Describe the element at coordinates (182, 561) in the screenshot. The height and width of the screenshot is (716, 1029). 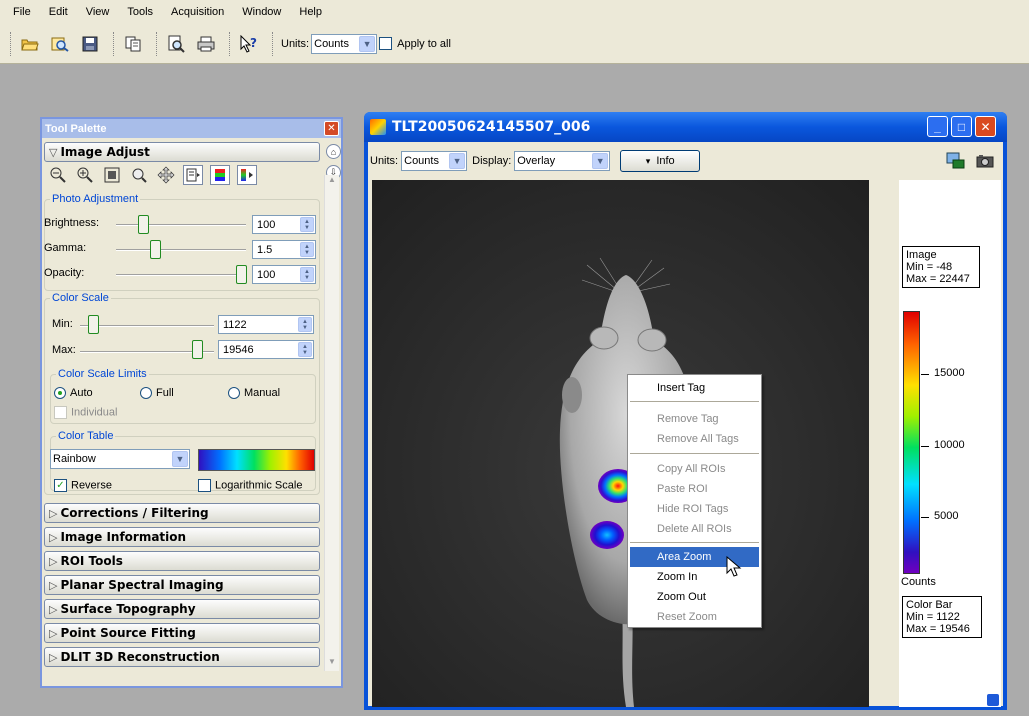
I see `section-roi-tools: ▷ ROI Tools` at that location.